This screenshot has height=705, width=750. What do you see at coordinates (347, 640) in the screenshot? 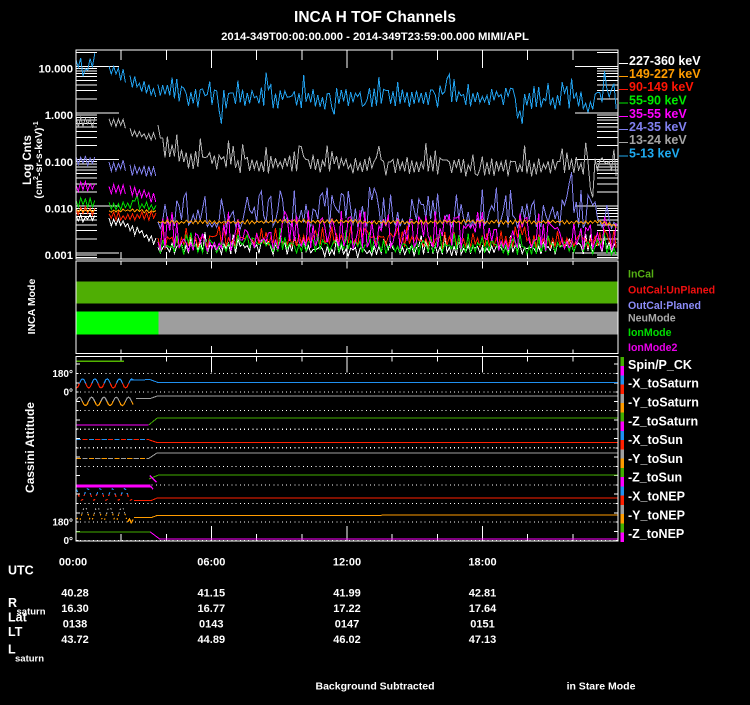
I see `svg-text: 46.02` at bounding box center [347, 640].